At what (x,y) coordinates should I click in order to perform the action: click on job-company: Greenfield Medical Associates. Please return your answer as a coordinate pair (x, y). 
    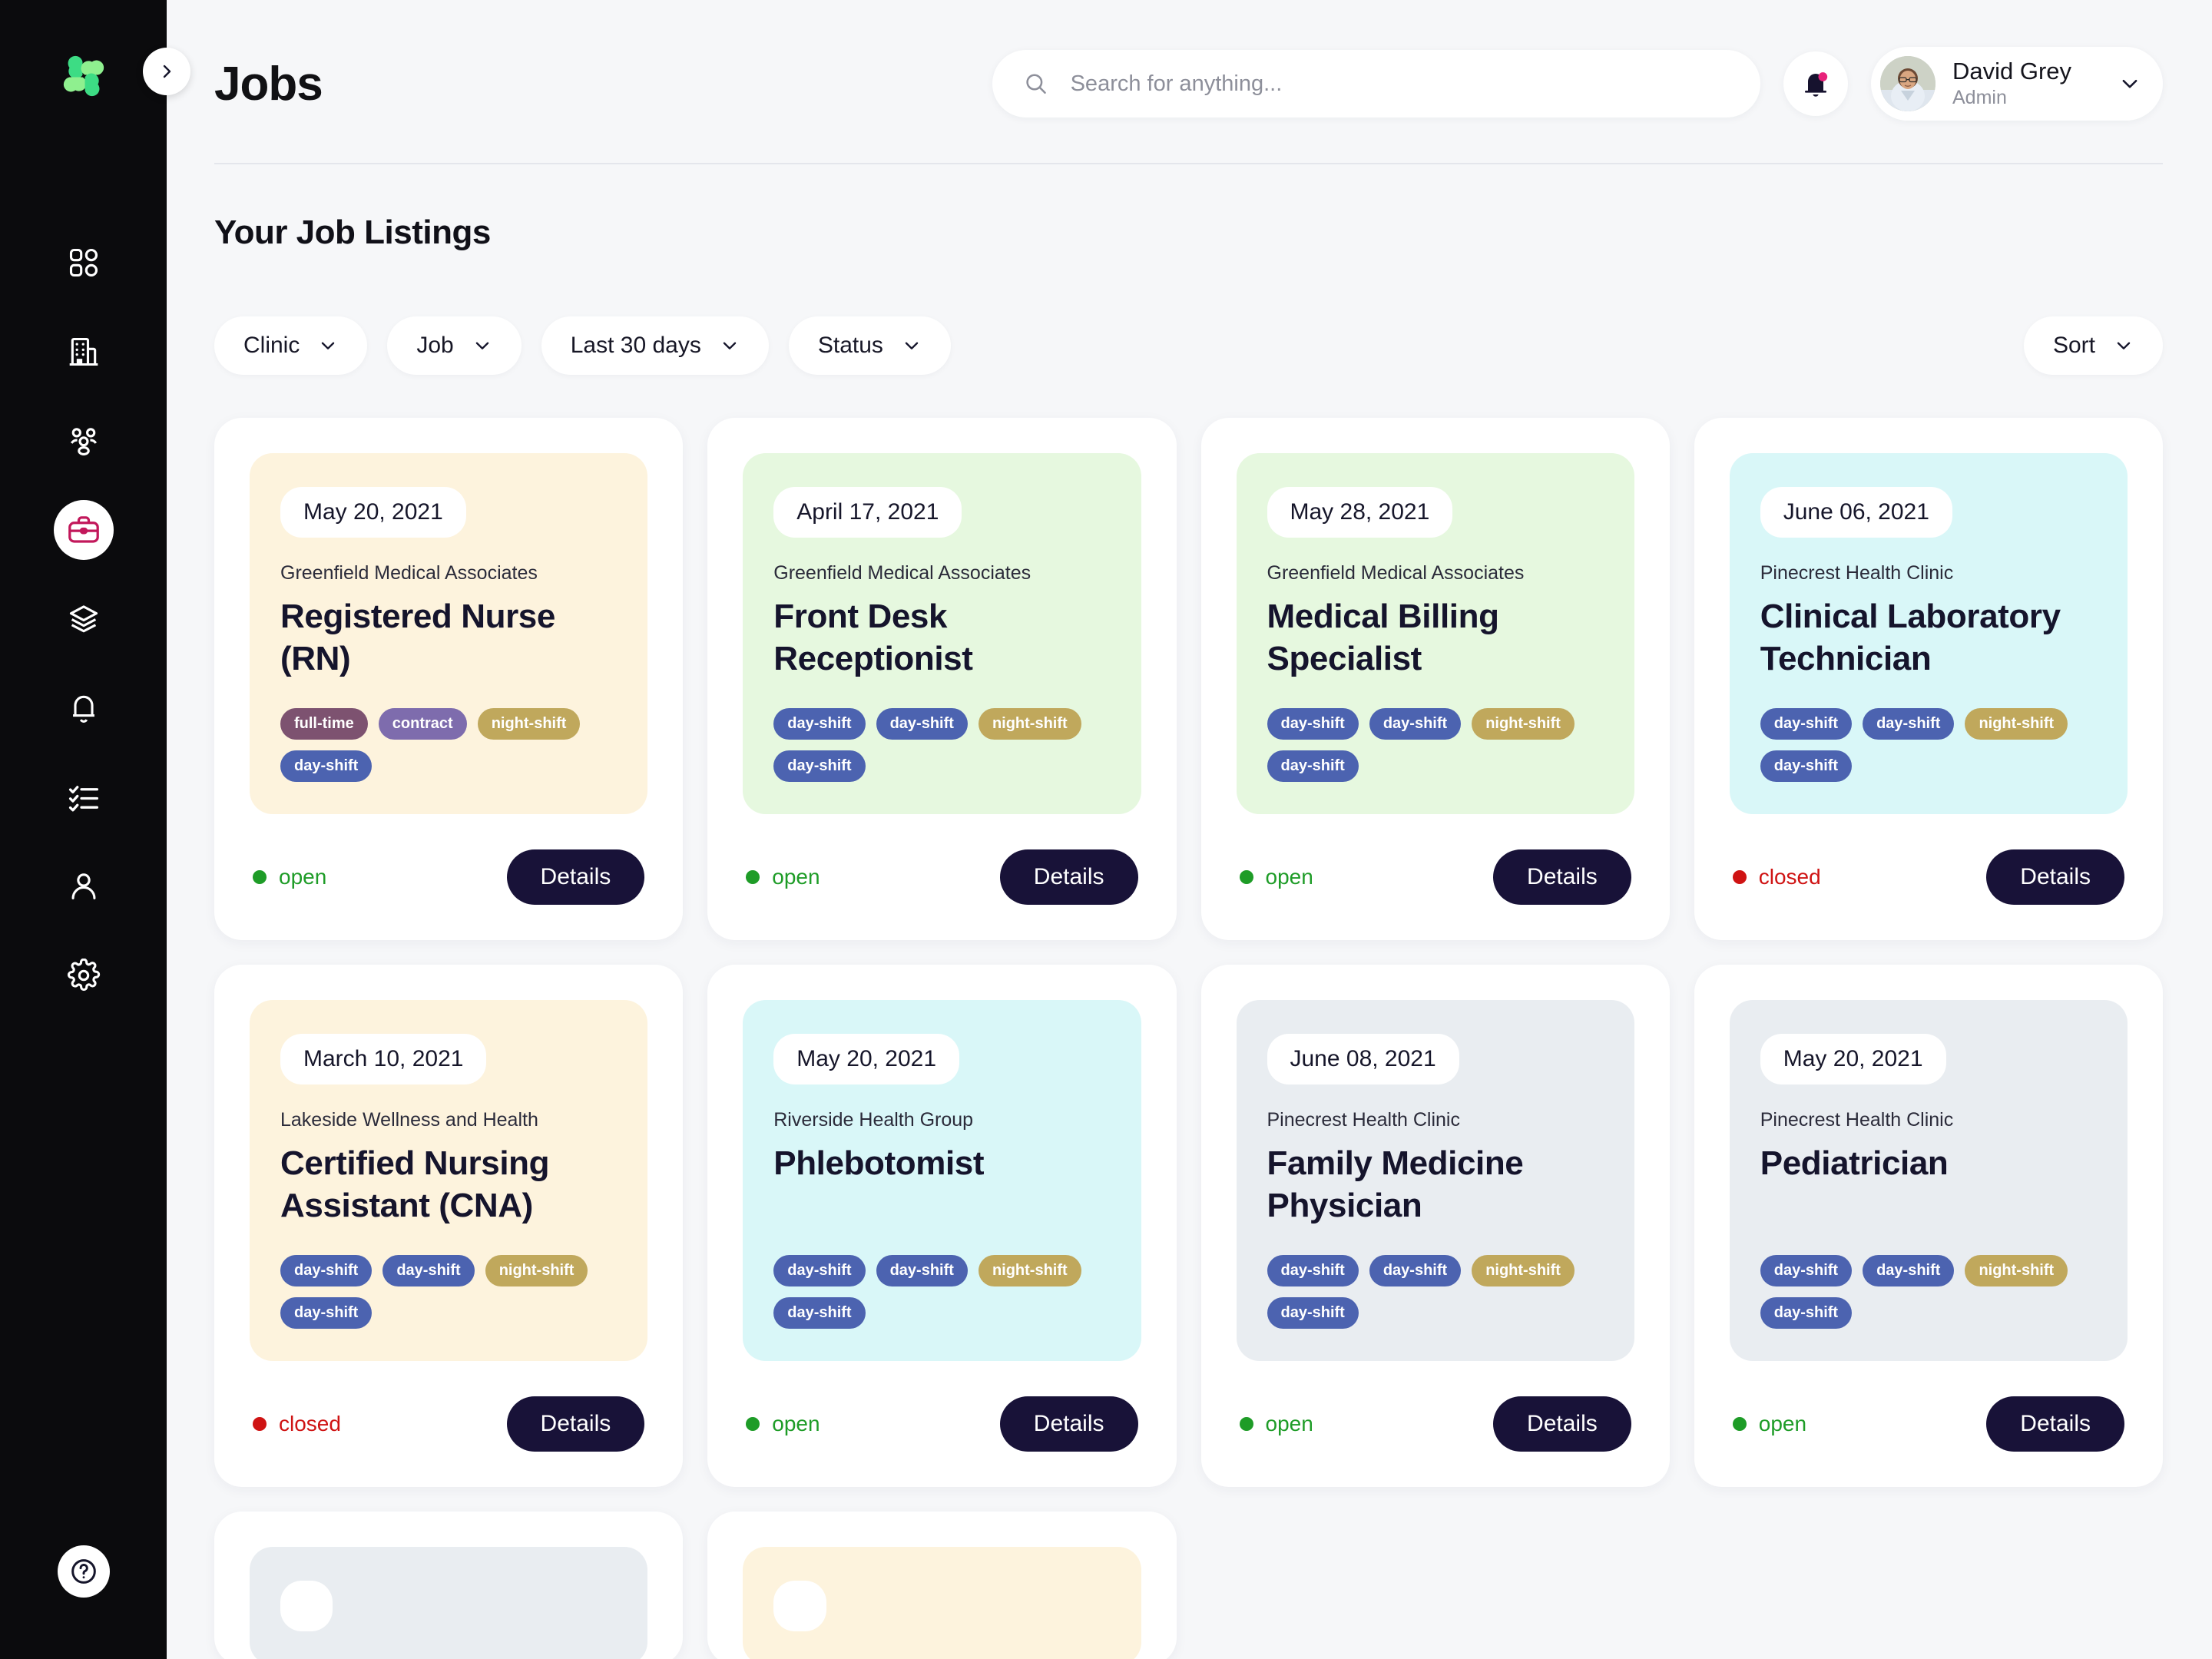
    Looking at the image, I should click on (902, 573).